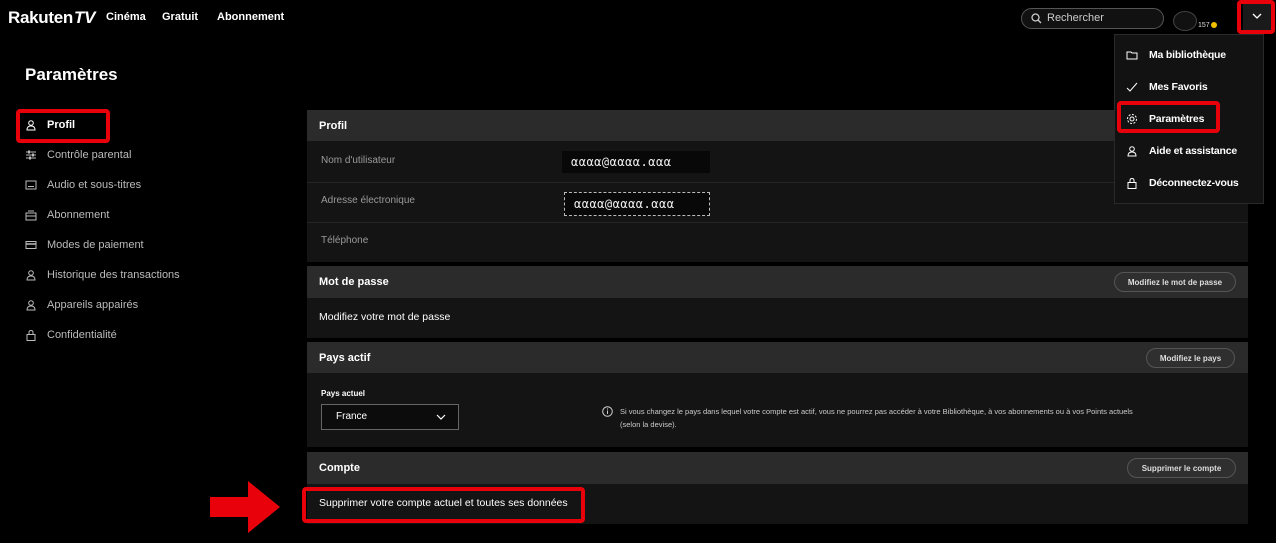 This screenshot has height=543, width=1276. I want to click on credit-card-icon, so click(31, 245).